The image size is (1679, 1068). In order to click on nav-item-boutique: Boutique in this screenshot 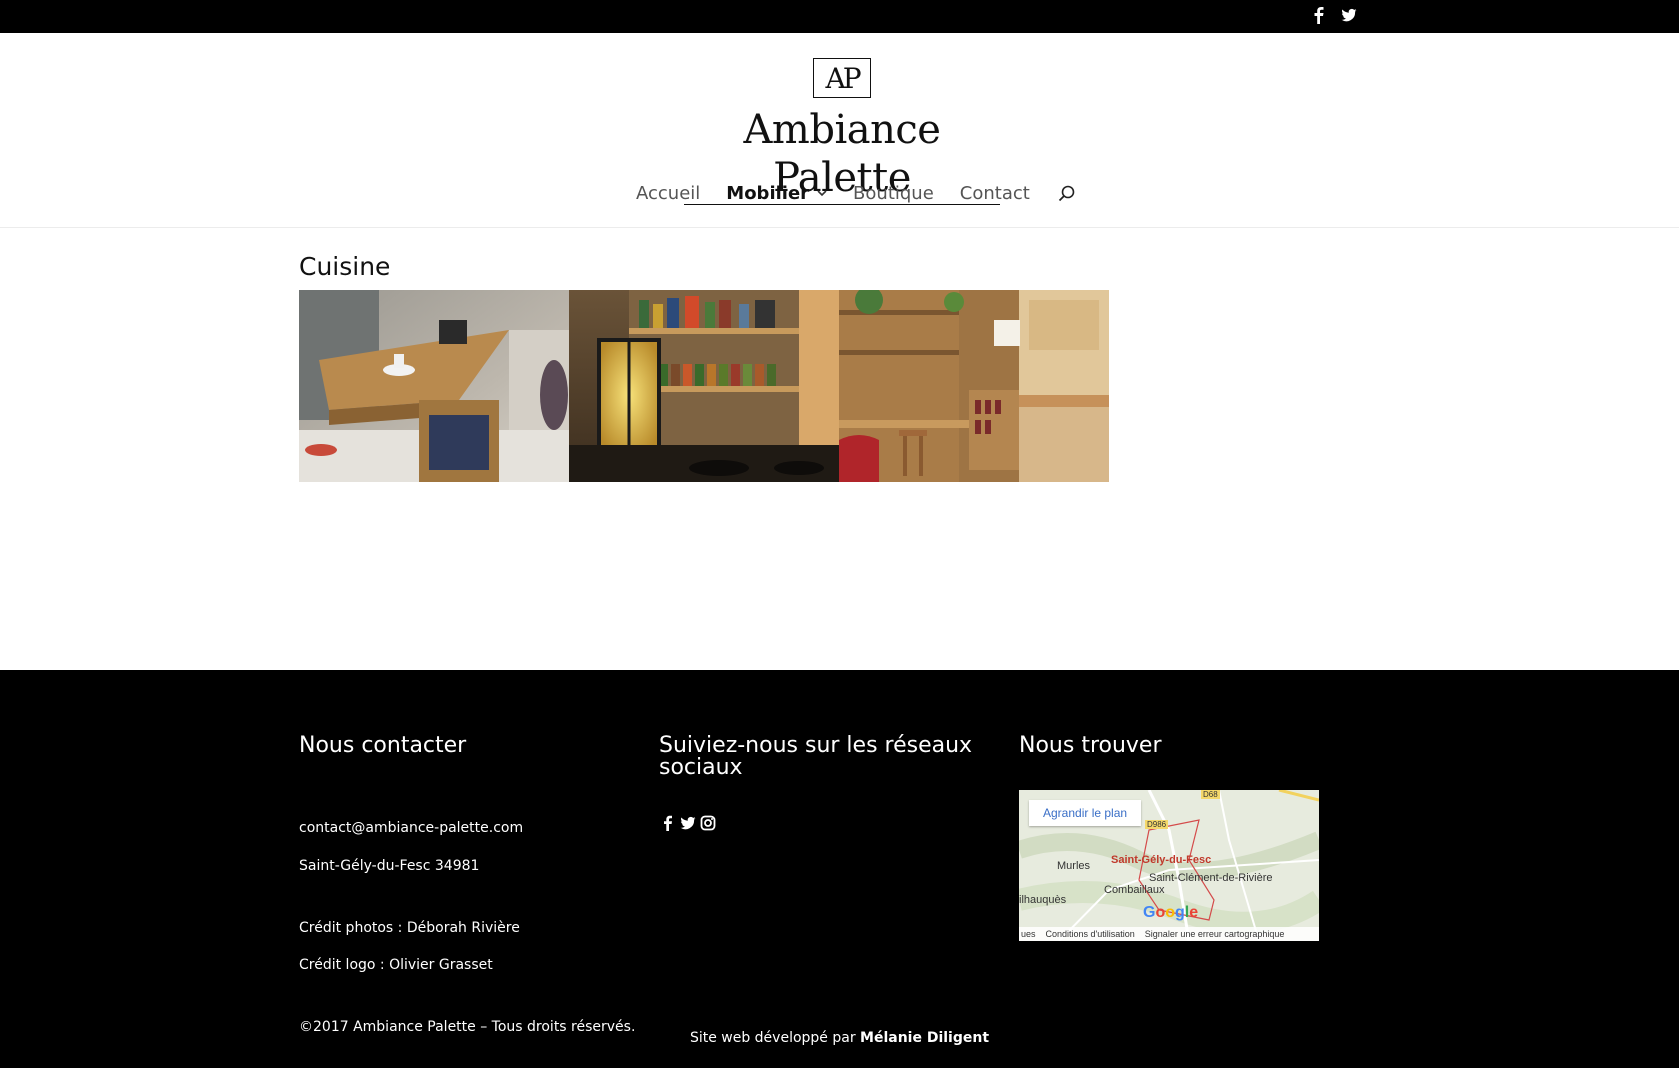, I will do `click(893, 193)`.